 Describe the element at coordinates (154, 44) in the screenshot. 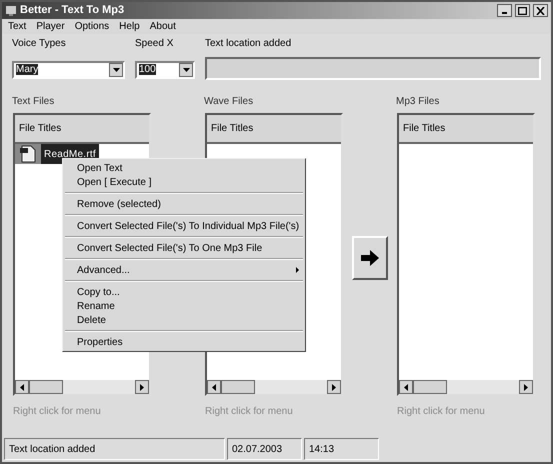

I see `field-label: Speed X` at that location.